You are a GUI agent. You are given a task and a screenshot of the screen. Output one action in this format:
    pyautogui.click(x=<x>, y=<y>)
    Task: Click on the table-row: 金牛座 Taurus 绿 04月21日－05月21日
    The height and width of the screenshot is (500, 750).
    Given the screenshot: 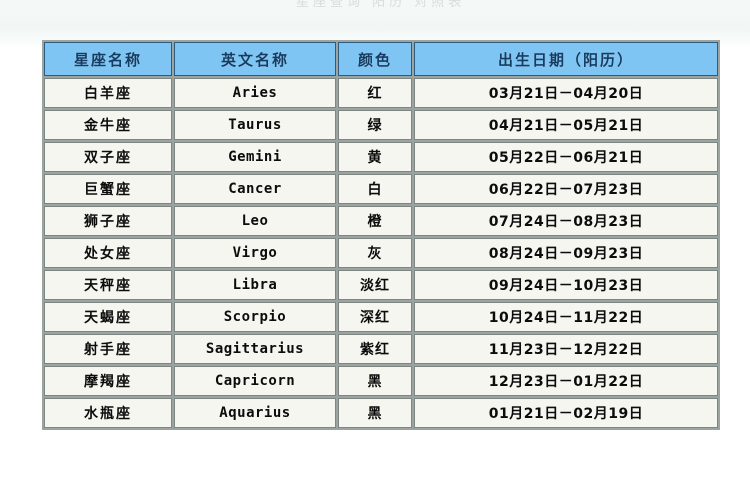 What is the action you would take?
    pyautogui.click(x=381, y=125)
    